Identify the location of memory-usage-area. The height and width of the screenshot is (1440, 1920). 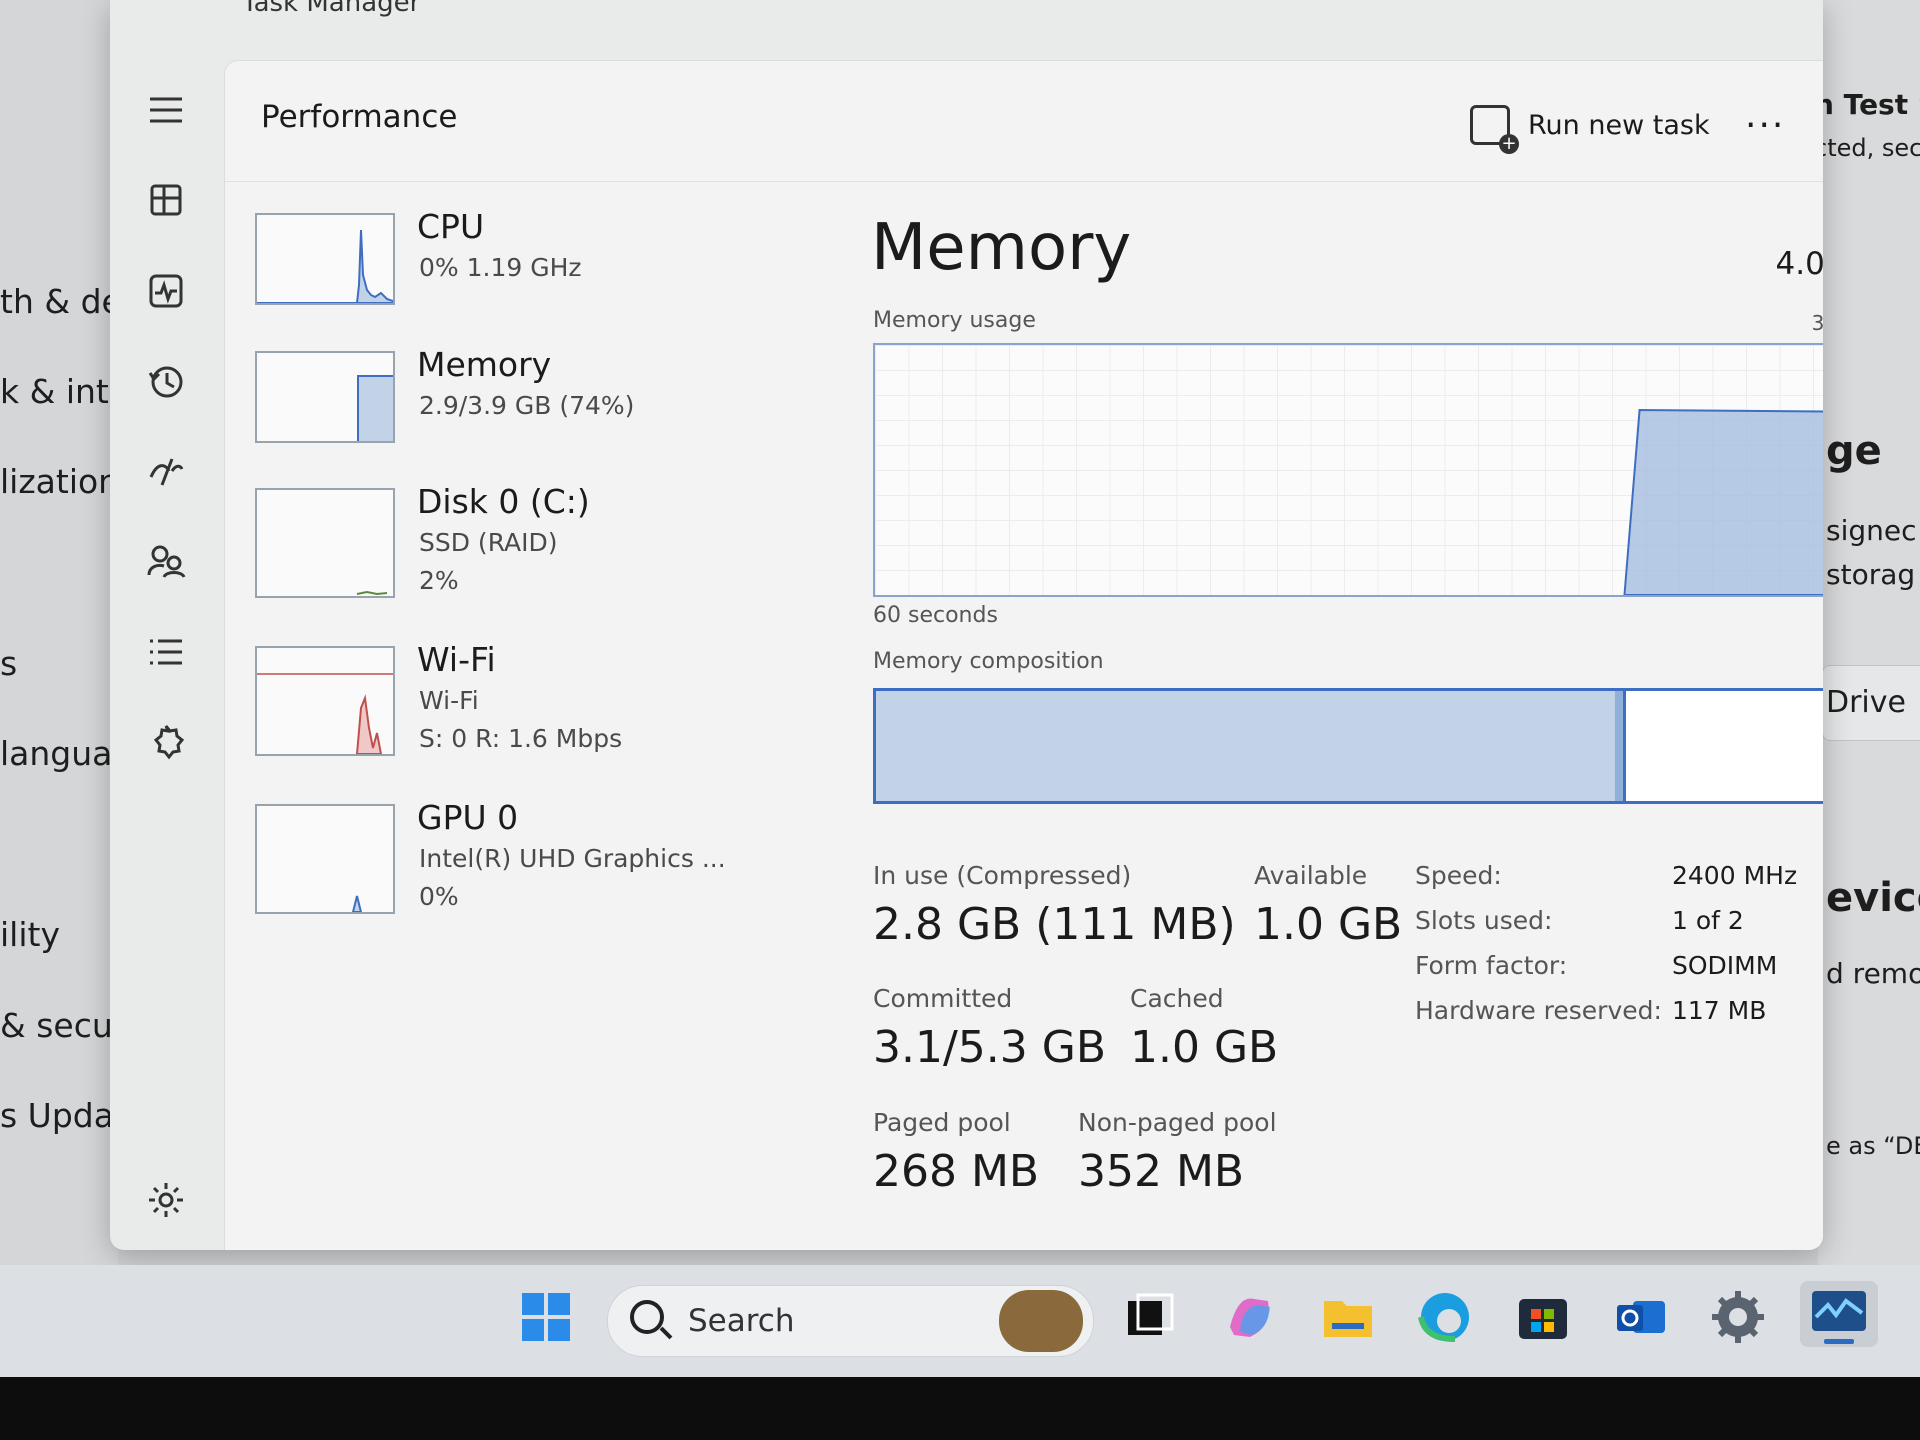
(1723, 501).